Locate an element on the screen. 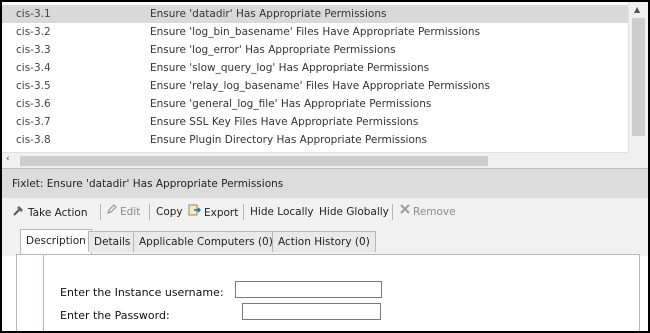  hide-globally-label: Hide Globally is located at coordinates (354, 212).